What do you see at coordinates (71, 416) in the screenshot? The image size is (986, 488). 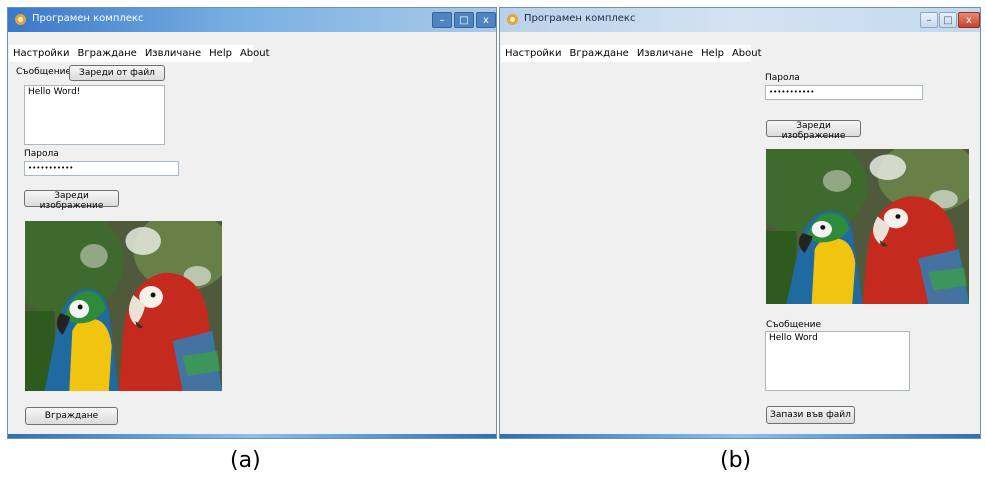 I see `embed-button: Вграждане` at bounding box center [71, 416].